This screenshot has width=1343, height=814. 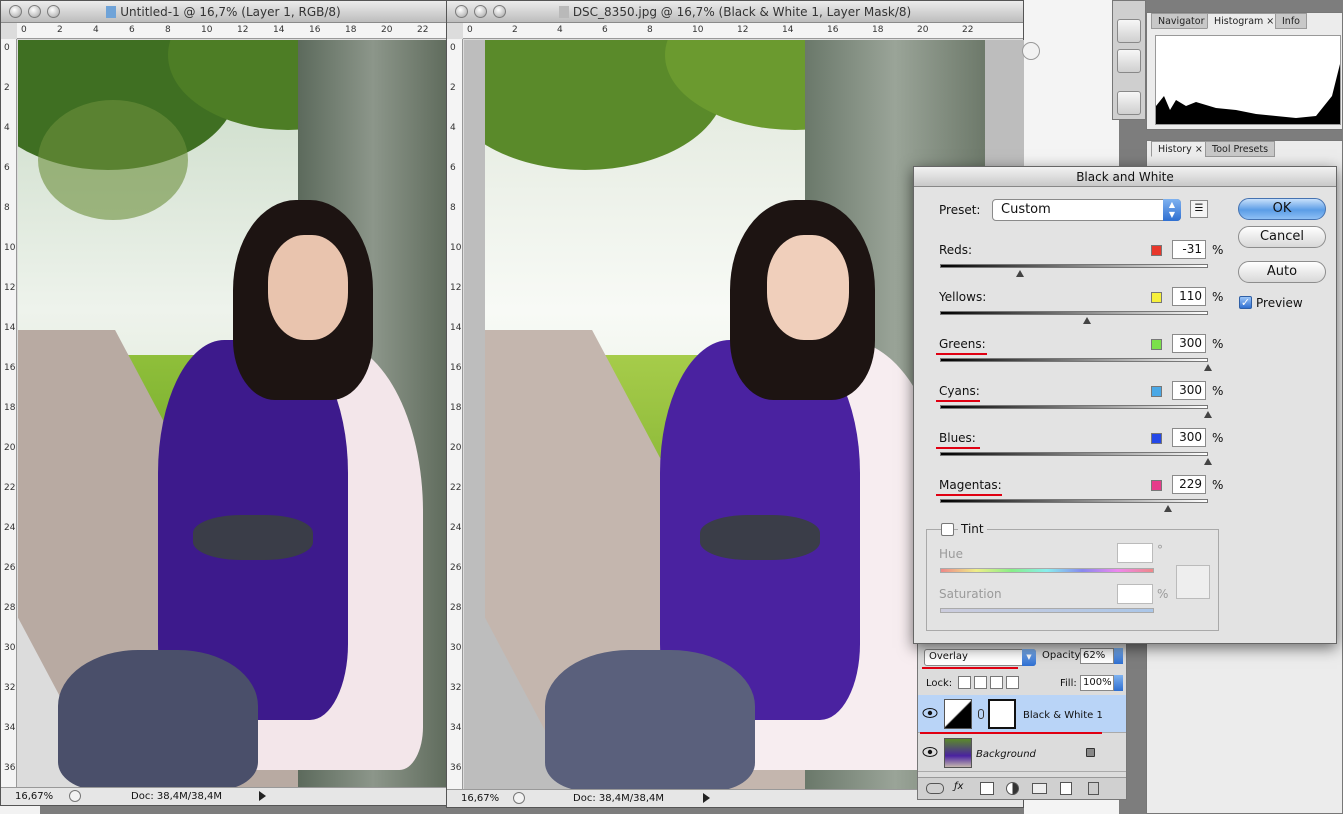 What do you see at coordinates (958, 714) in the screenshot?
I see `adjustment-thumbnail` at bounding box center [958, 714].